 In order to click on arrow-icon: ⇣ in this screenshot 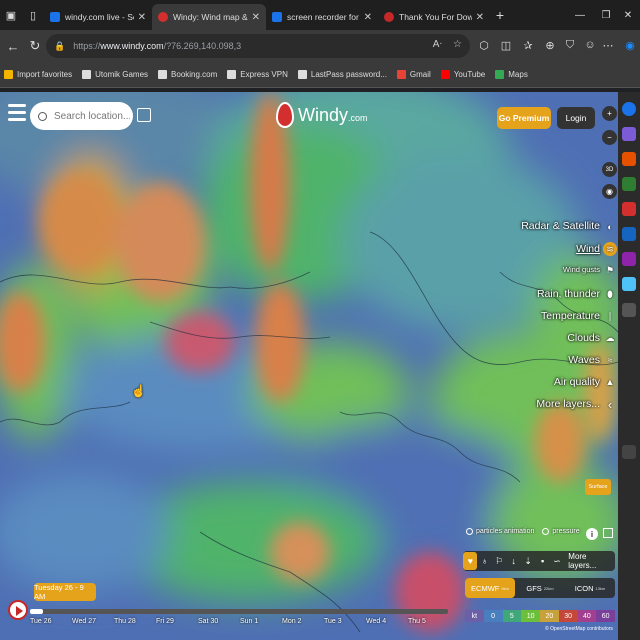, I will do `click(528, 561)`.